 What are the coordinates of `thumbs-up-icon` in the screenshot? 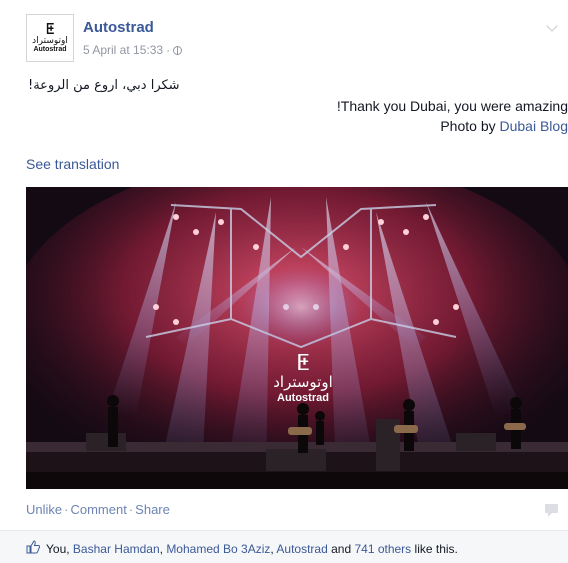 It's located at (33, 547).